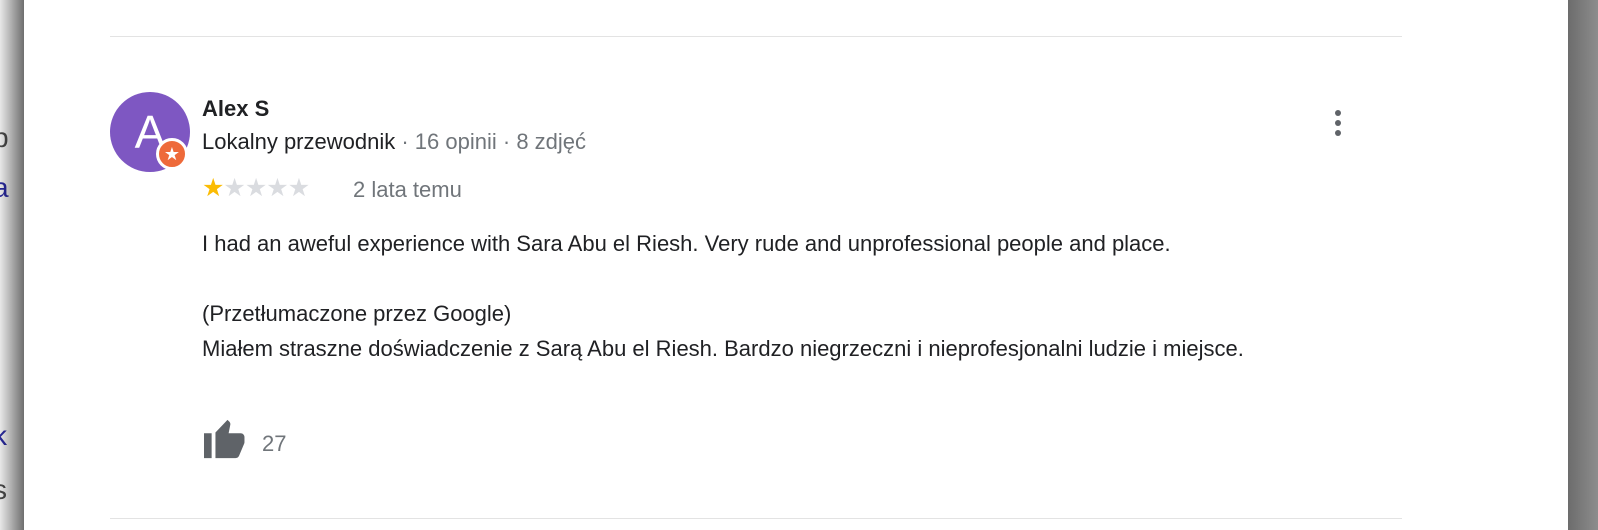  Describe the element at coordinates (1583, 265) in the screenshot. I see `overlay-backdrop` at that location.